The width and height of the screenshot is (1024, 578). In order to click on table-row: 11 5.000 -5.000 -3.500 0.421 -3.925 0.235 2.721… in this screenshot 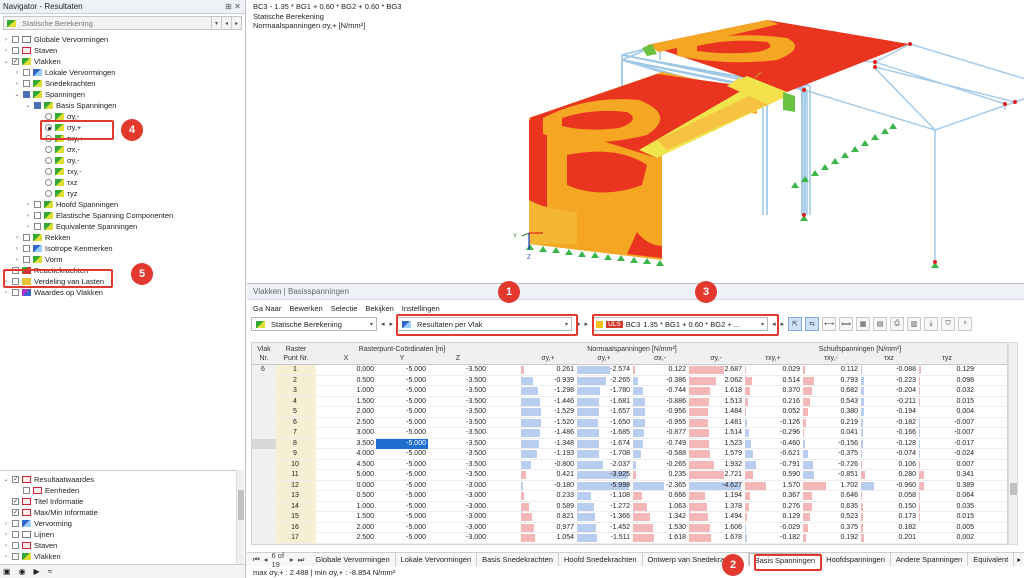, I will do `click(629, 475)`.